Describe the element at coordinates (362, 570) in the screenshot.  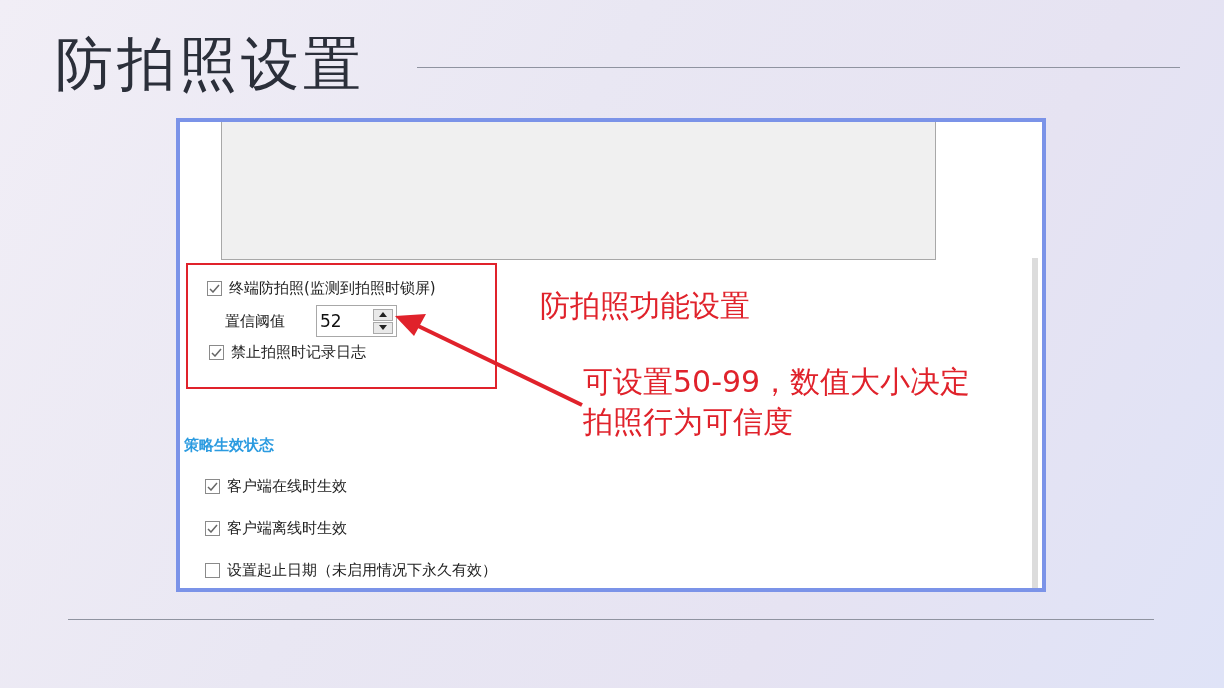
I see `checkbox-label: 设置起止日期（未启用情况下永久有效）` at that location.